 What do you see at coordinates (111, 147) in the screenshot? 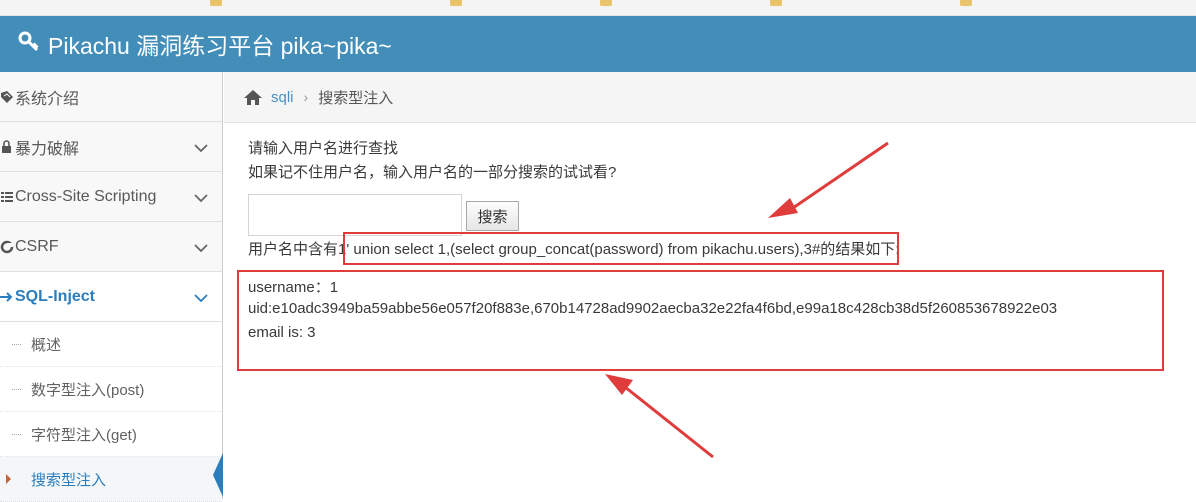
I see `sidebar-item-bruteforce: 暴力破解` at bounding box center [111, 147].